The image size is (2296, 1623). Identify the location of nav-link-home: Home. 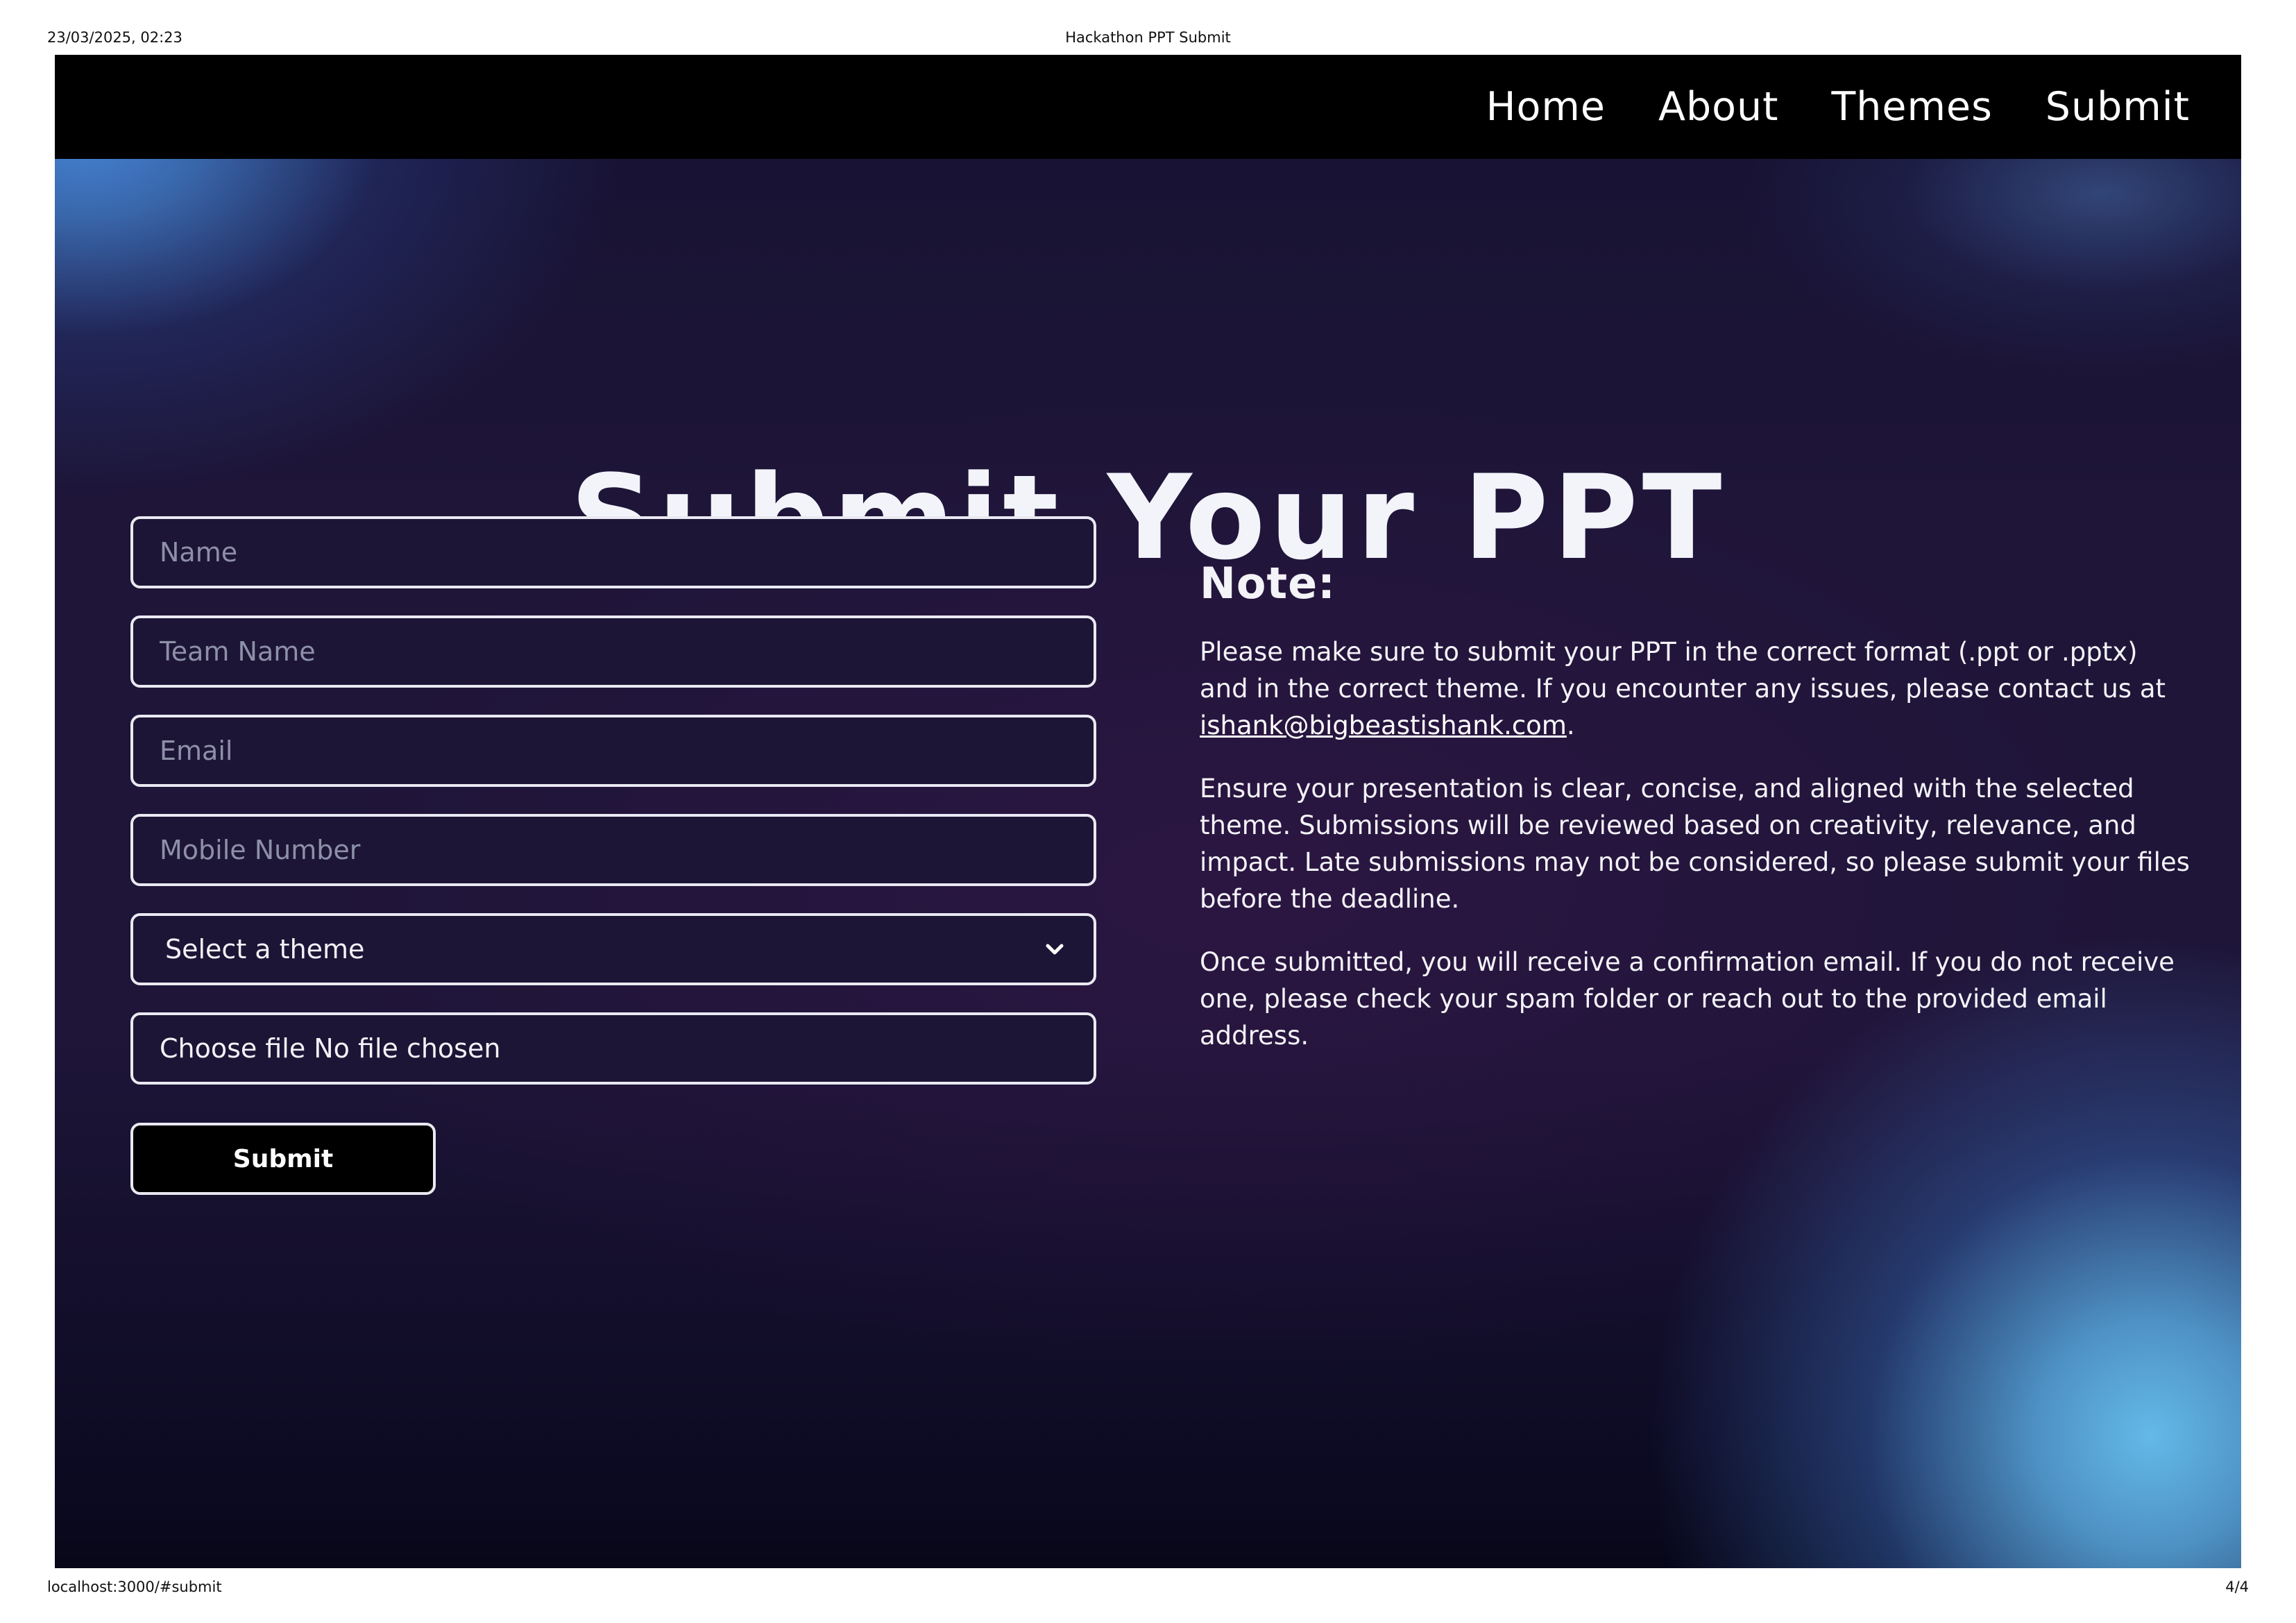
(1546, 107).